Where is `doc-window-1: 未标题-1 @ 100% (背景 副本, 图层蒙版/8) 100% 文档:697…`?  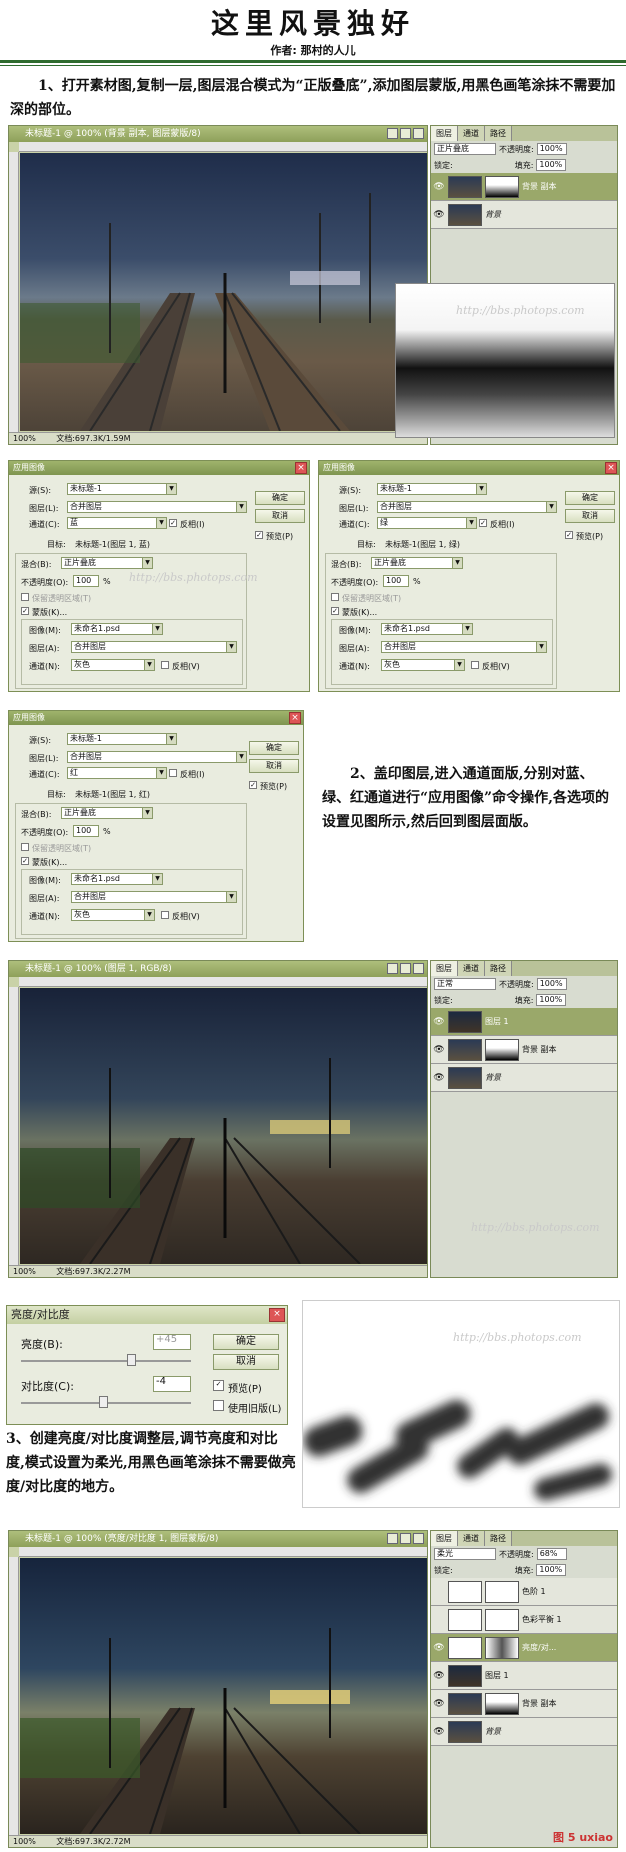 doc-window-1: 未标题-1 @ 100% (背景 副本, 图层蒙版/8) 100% 文档:697… is located at coordinates (218, 285).